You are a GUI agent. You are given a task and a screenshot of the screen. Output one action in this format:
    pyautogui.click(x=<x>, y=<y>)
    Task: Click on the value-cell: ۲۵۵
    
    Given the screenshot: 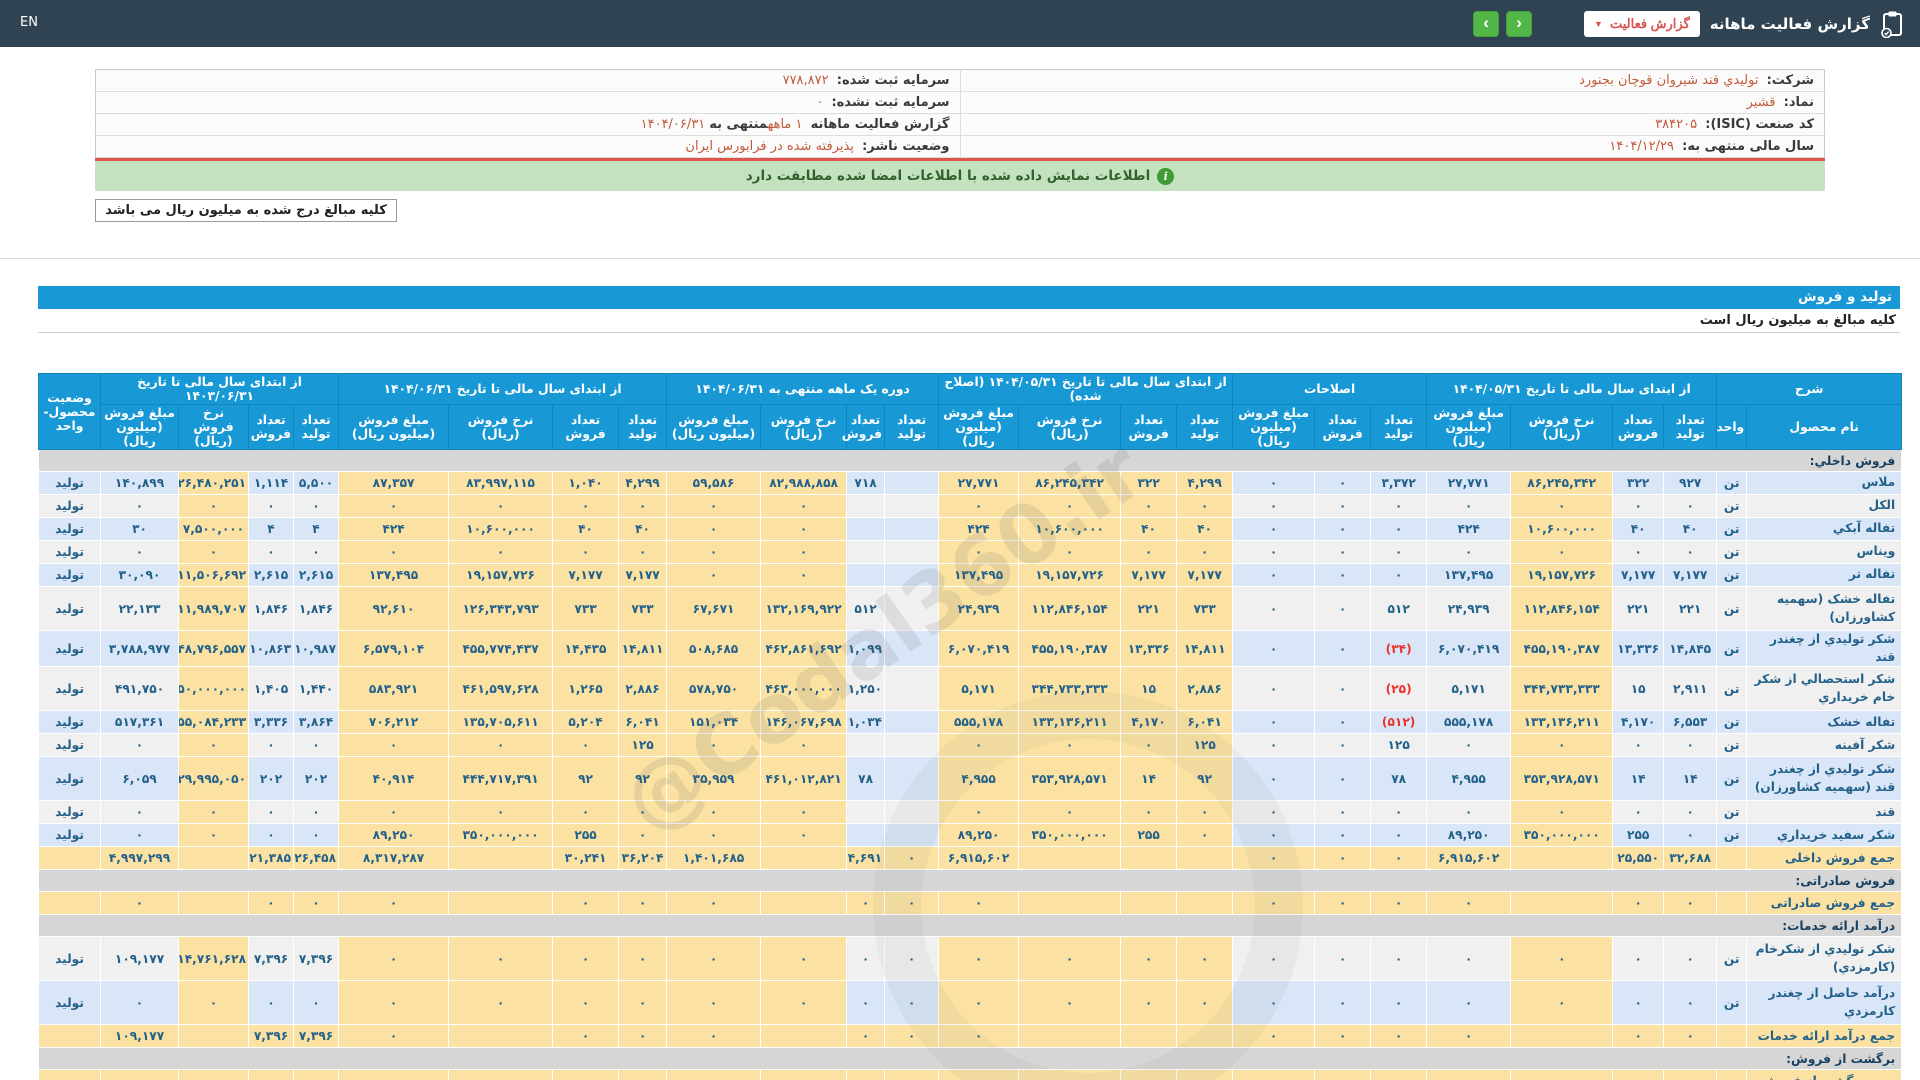 What is the action you would take?
    pyautogui.click(x=1149, y=835)
    